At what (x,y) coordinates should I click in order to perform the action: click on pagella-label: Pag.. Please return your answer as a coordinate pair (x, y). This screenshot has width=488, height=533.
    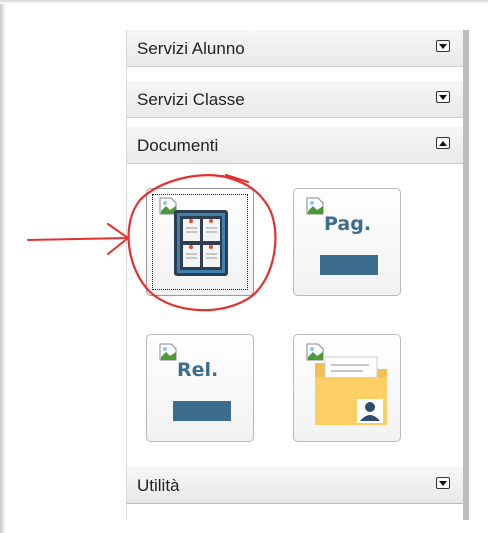
    Looking at the image, I should click on (348, 224).